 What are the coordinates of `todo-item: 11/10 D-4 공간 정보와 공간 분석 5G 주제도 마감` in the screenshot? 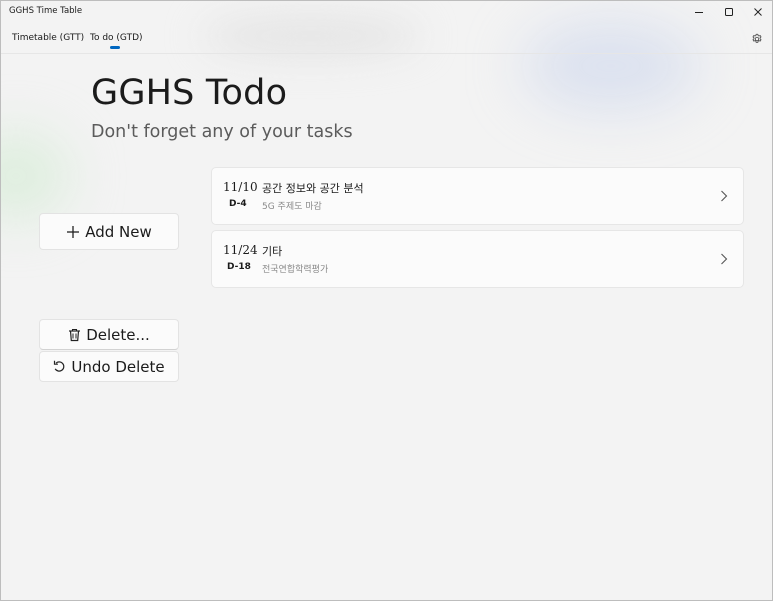 It's located at (477, 196).